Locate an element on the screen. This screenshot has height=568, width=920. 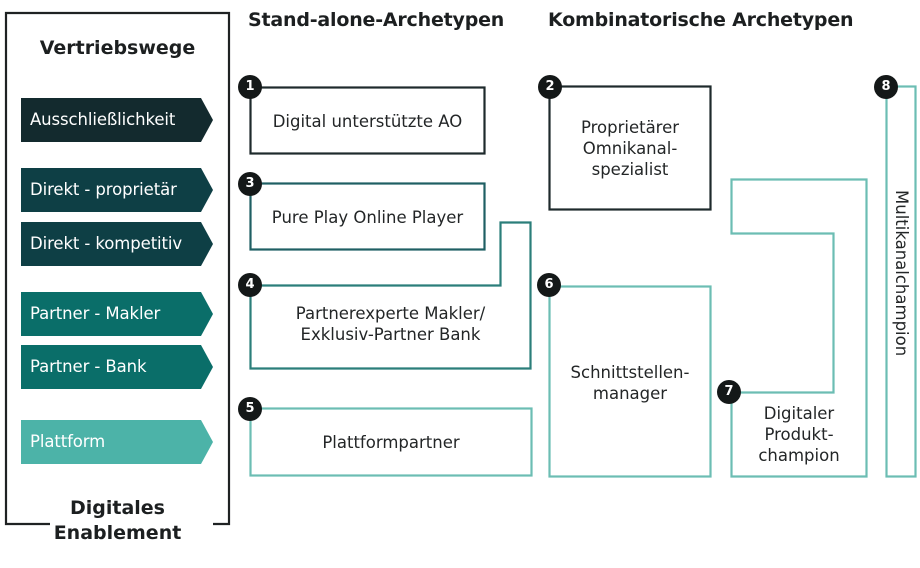
box-4-outline is located at coordinates (390, 295).